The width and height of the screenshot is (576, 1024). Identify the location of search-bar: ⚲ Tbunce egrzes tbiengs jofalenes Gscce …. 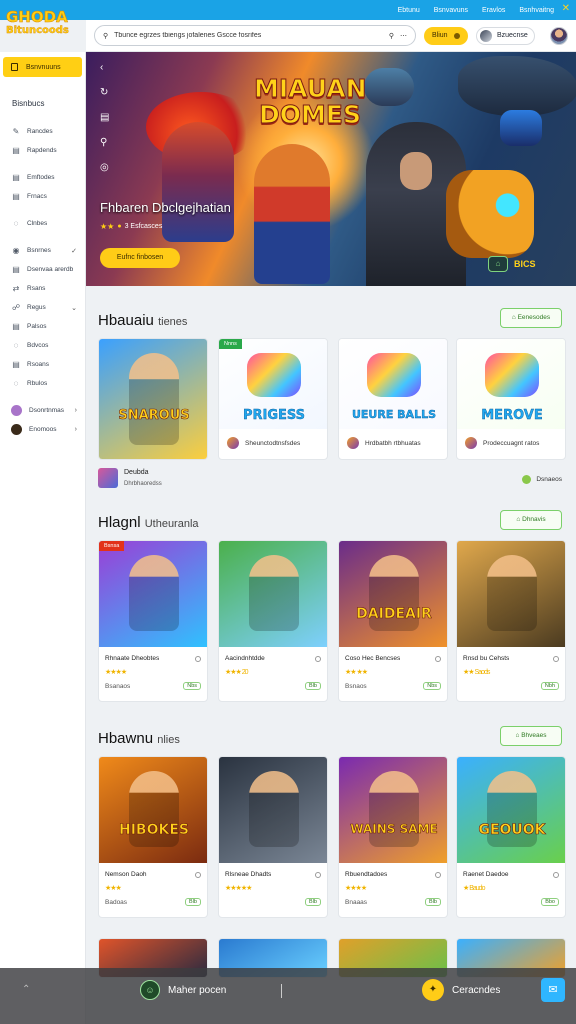
(255, 35).